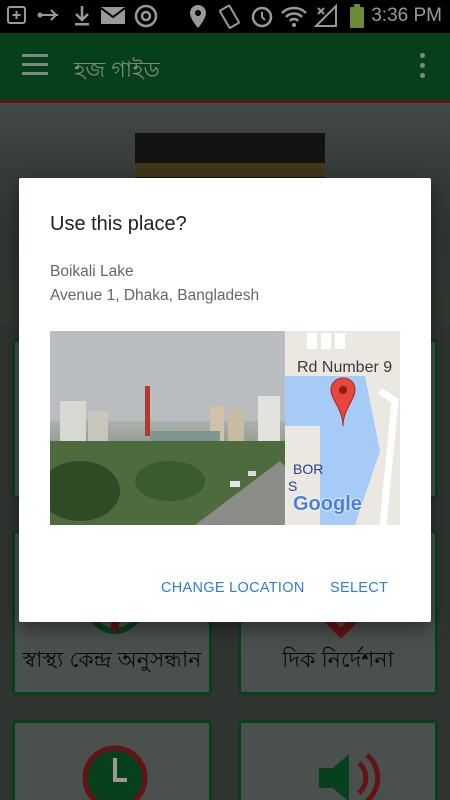  I want to click on dialog-title: Use this place?, so click(118, 224).